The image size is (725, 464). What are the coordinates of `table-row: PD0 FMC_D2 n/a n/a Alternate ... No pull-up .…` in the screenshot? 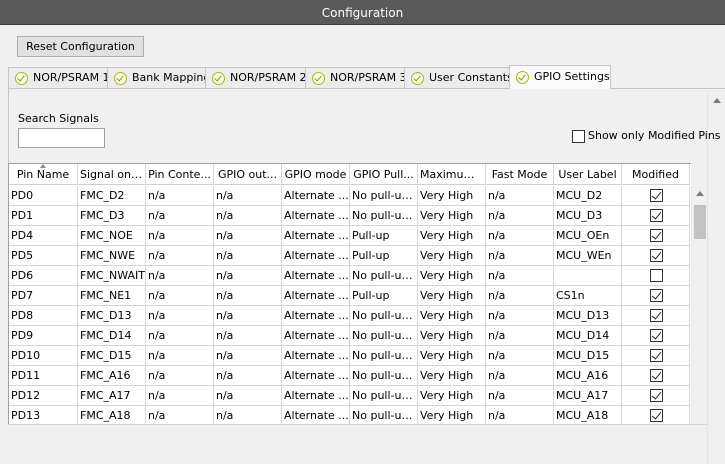 It's located at (349, 196).